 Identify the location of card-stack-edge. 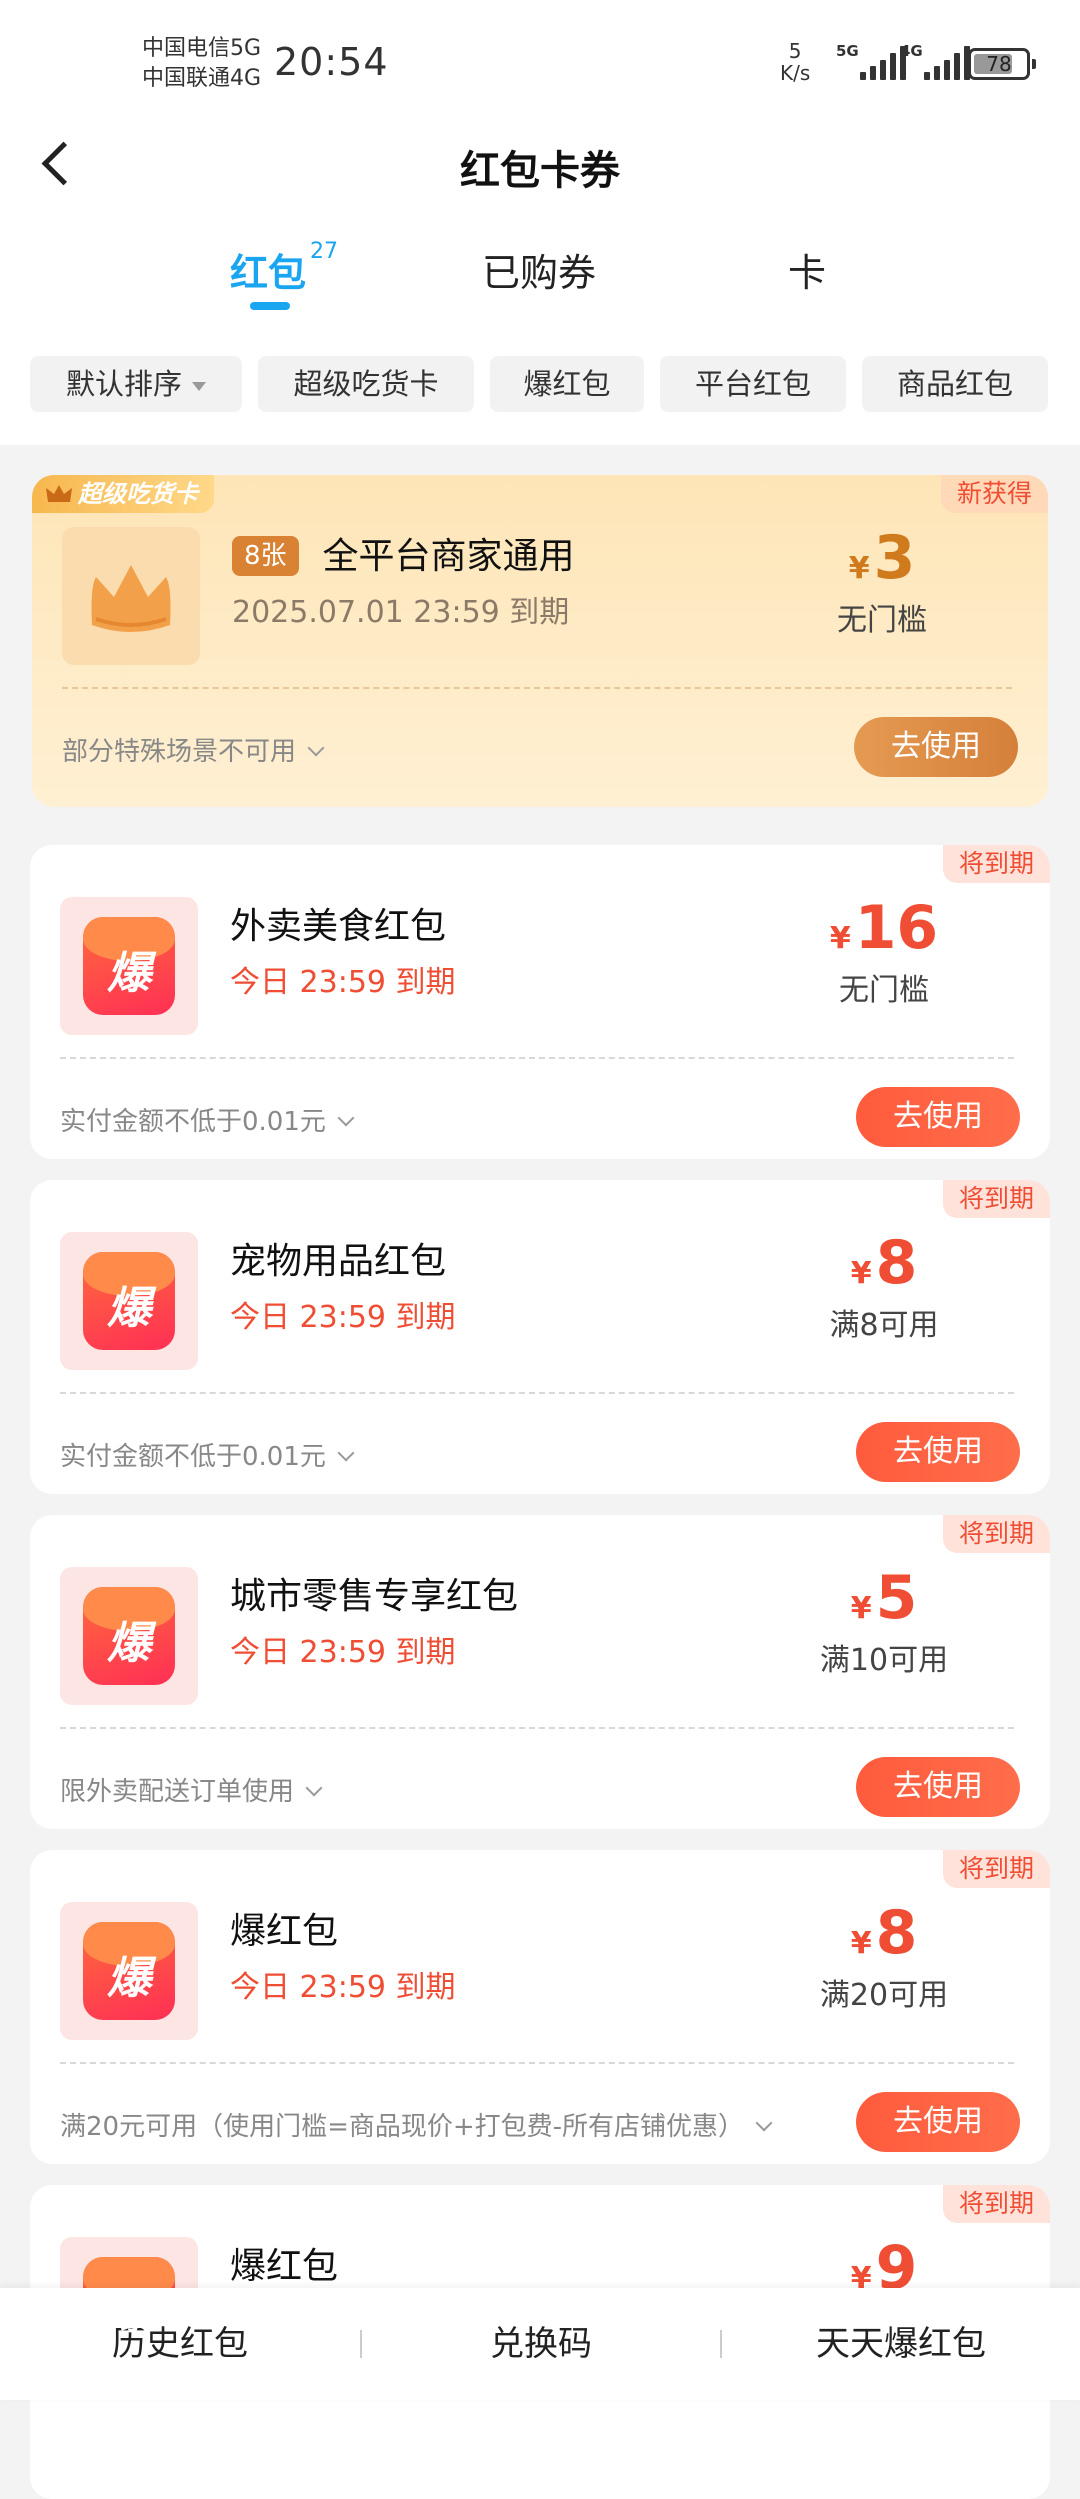
(540, 814).